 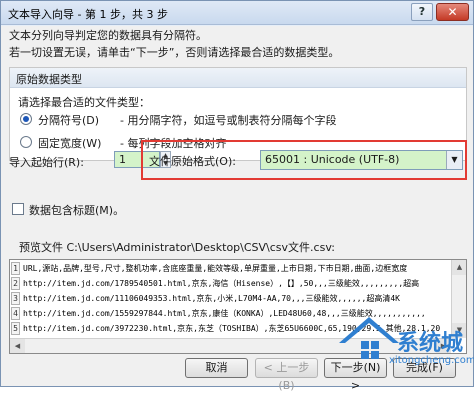 What do you see at coordinates (237, 13) in the screenshot?
I see `title-bar: 文本导入向导 - 第 1 步，共 3 步 ? ✕` at bounding box center [237, 13].